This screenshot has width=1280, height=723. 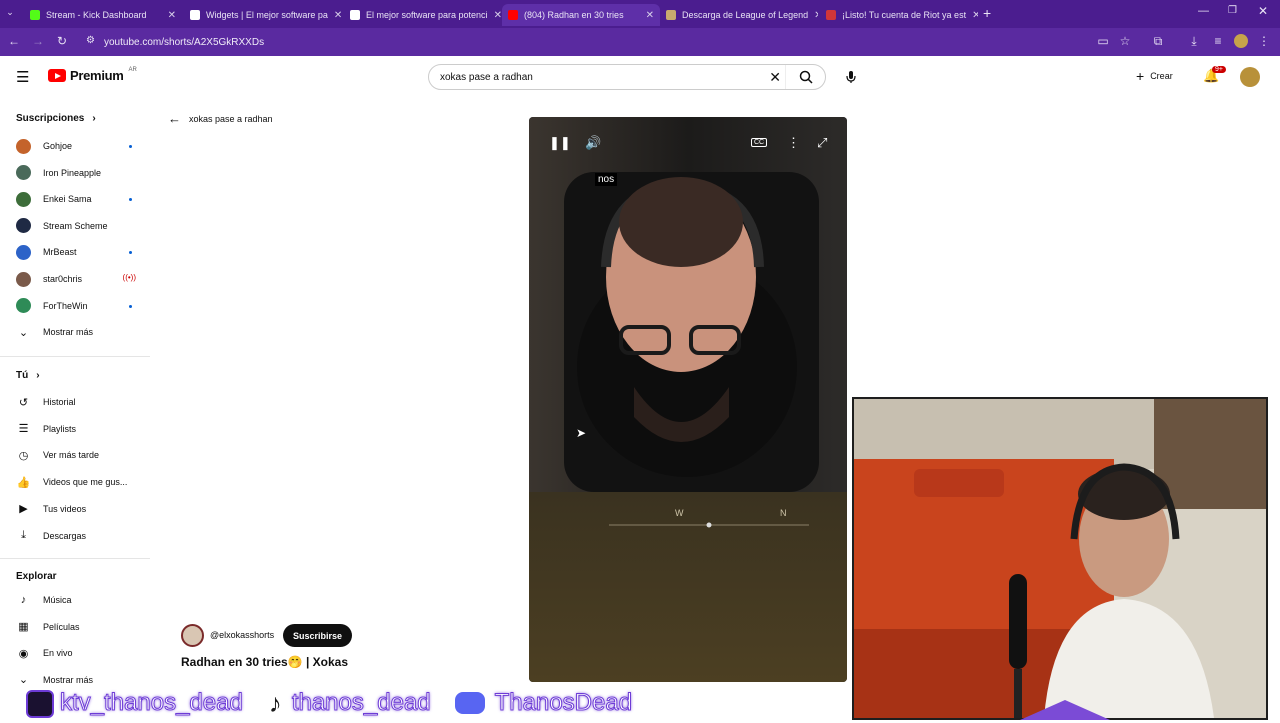 I want to click on url-field: ⚙ youtube.com/shorts/A2X5GkRXXDs, so click(x=580, y=42).